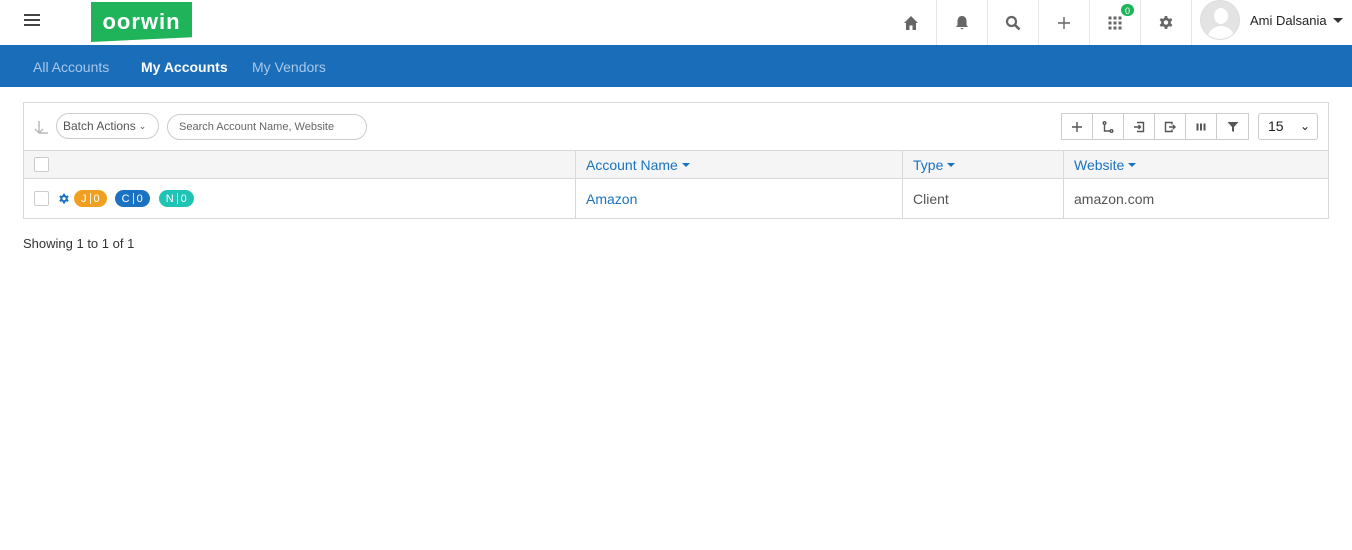 Image resolution: width=1352 pixels, height=550 pixels. What do you see at coordinates (982, 198) in the screenshot?
I see `type-cell: Client` at bounding box center [982, 198].